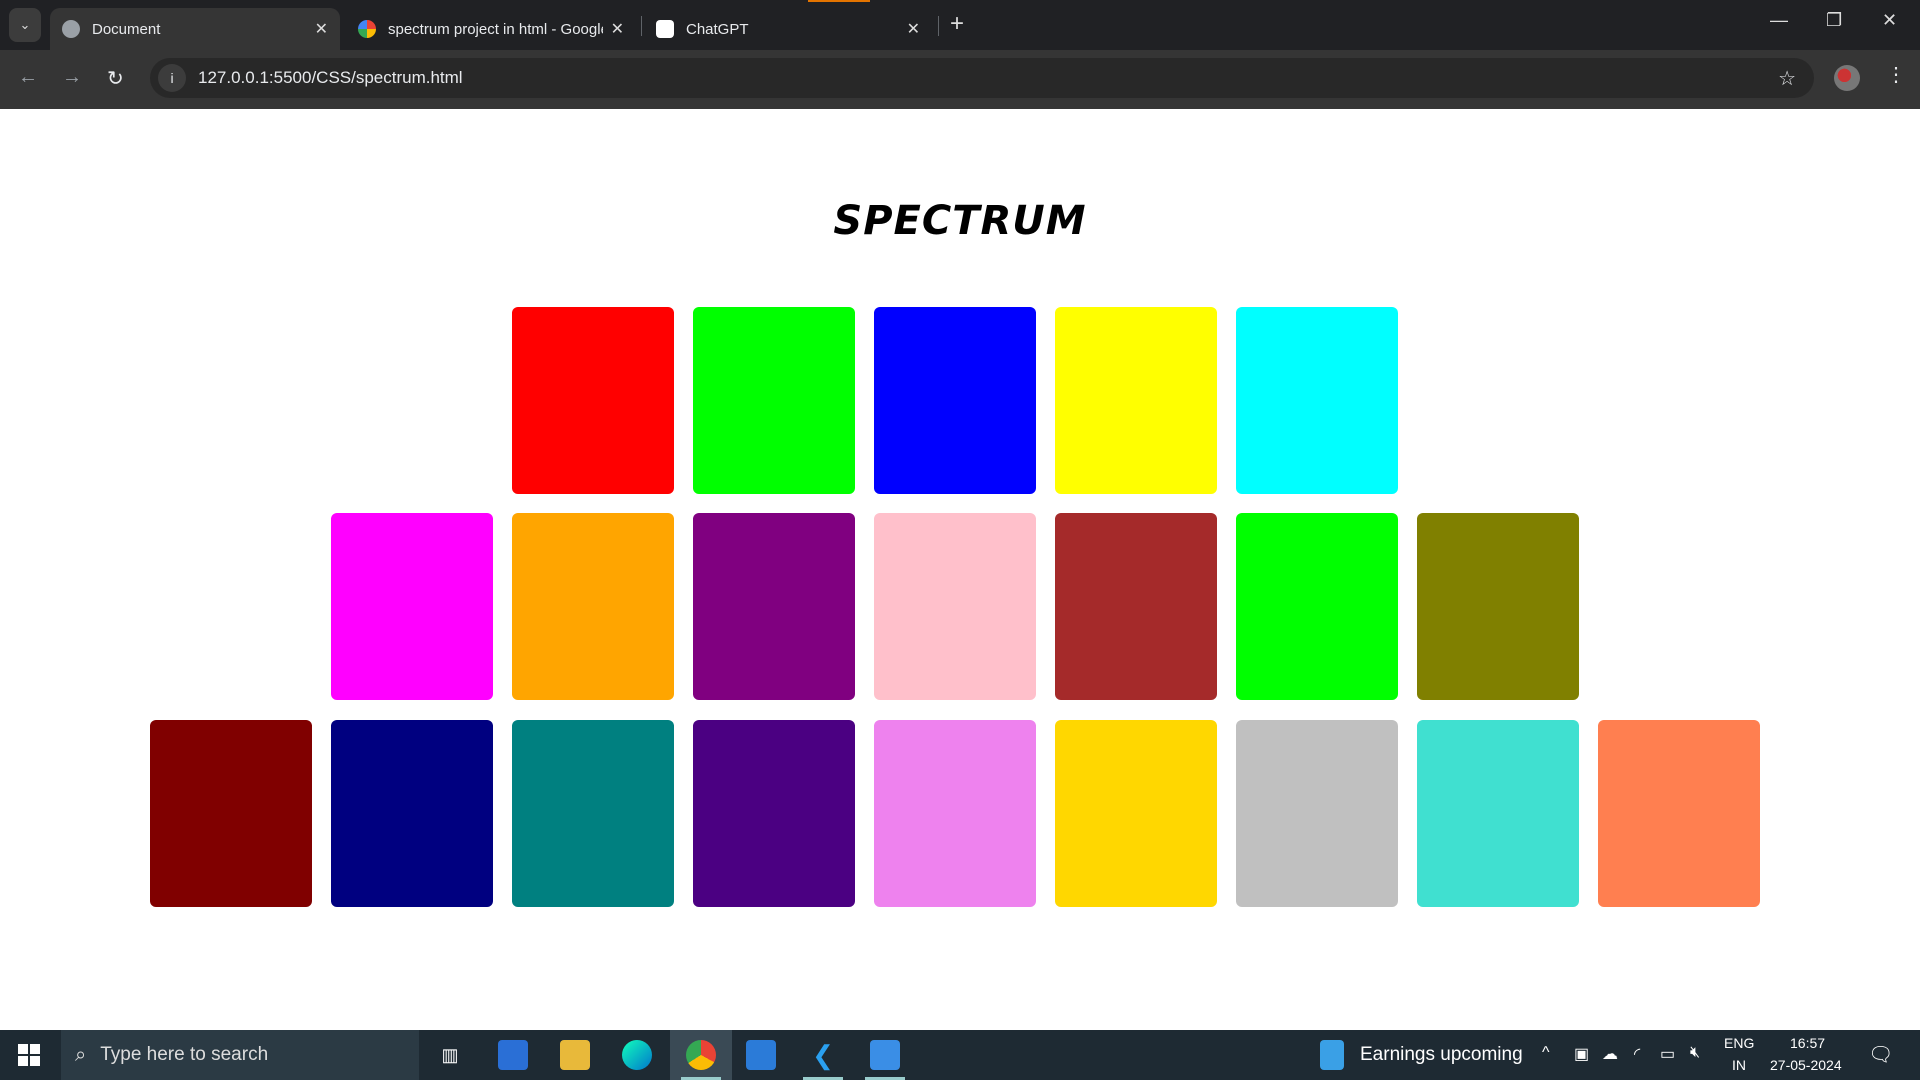  What do you see at coordinates (1637, 1054) in the screenshot?
I see `wifi-icon: ◜` at bounding box center [1637, 1054].